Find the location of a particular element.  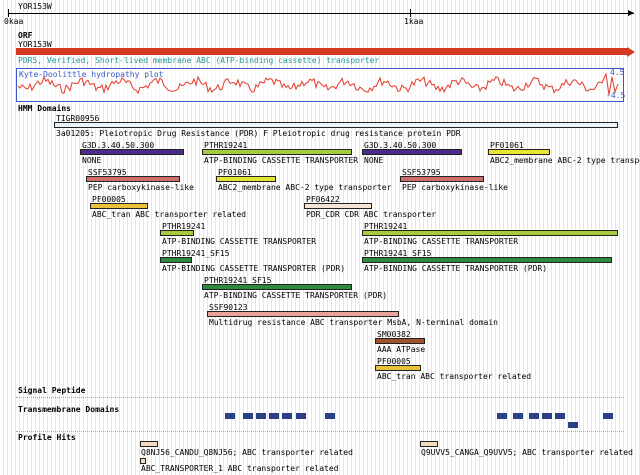

ruler-arrow-icon is located at coordinates (631, 13).